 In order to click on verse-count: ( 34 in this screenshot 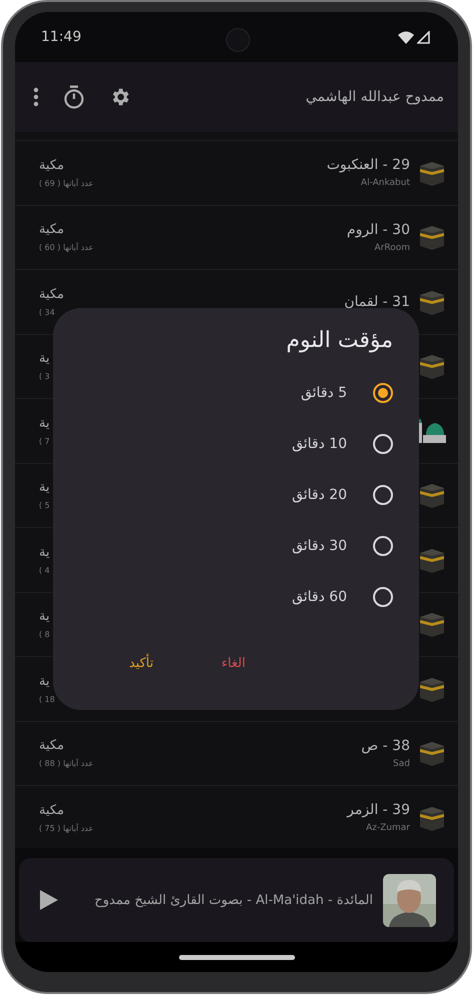, I will do `click(47, 312)`.